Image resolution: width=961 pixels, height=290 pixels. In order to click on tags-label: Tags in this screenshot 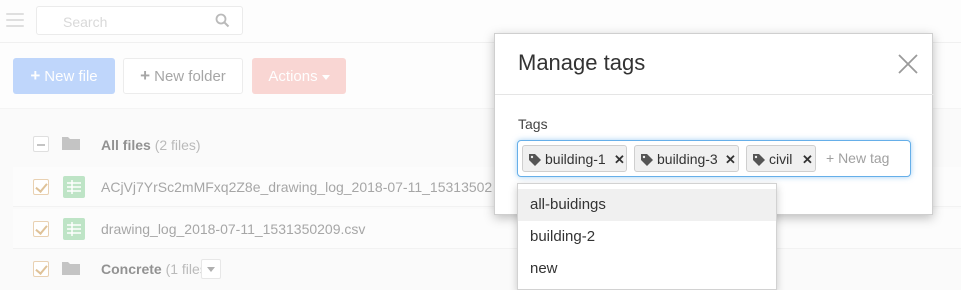, I will do `click(533, 124)`.